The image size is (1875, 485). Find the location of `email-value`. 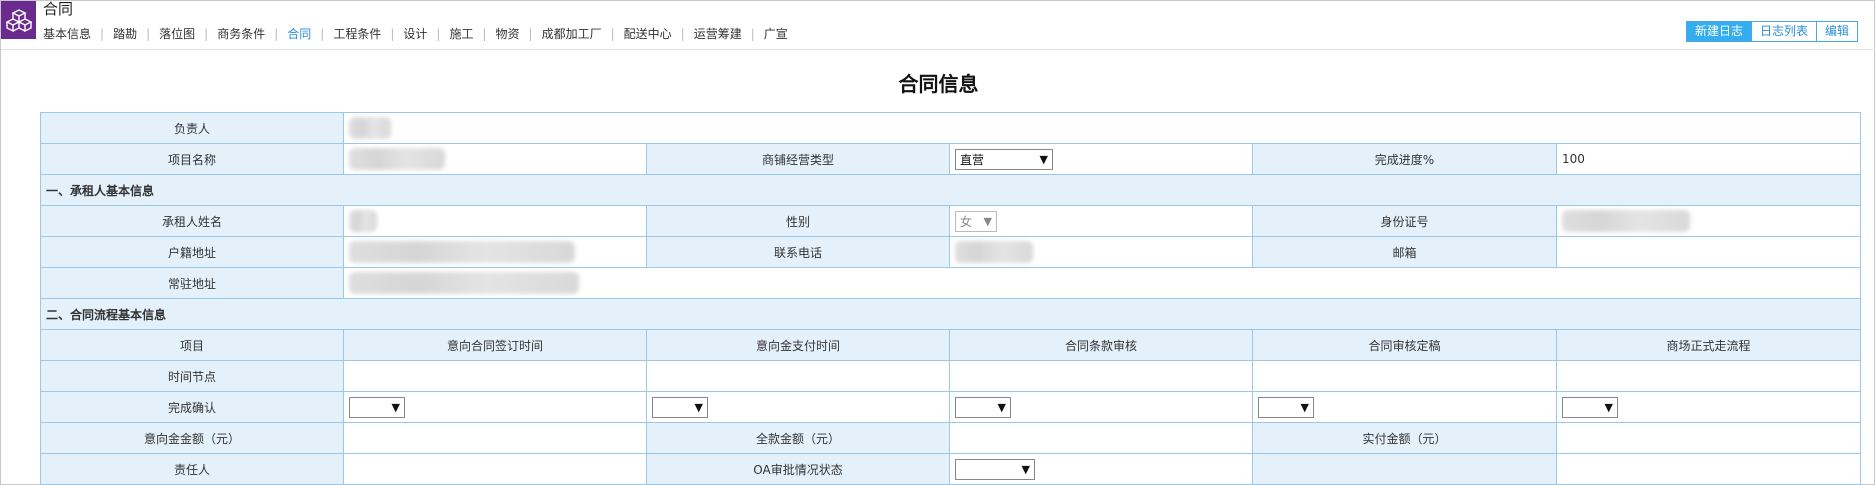

email-value is located at coordinates (1708, 252).